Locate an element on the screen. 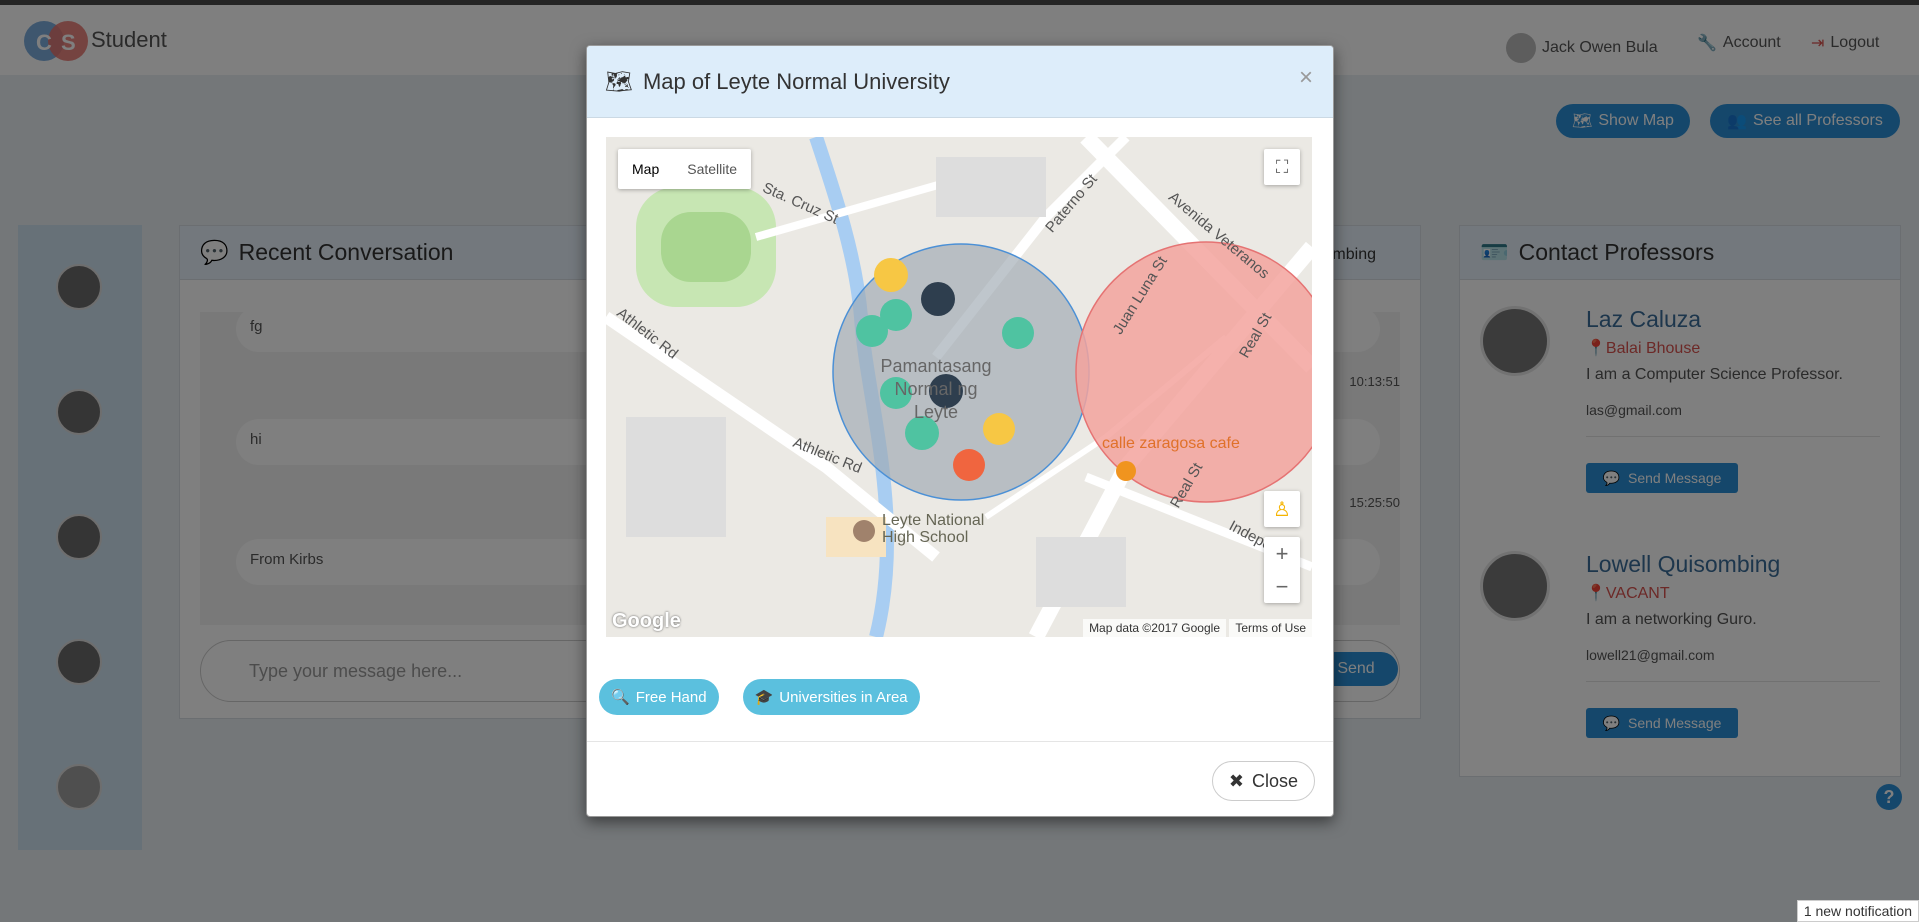  close-button: ✖ Close is located at coordinates (1263, 781).